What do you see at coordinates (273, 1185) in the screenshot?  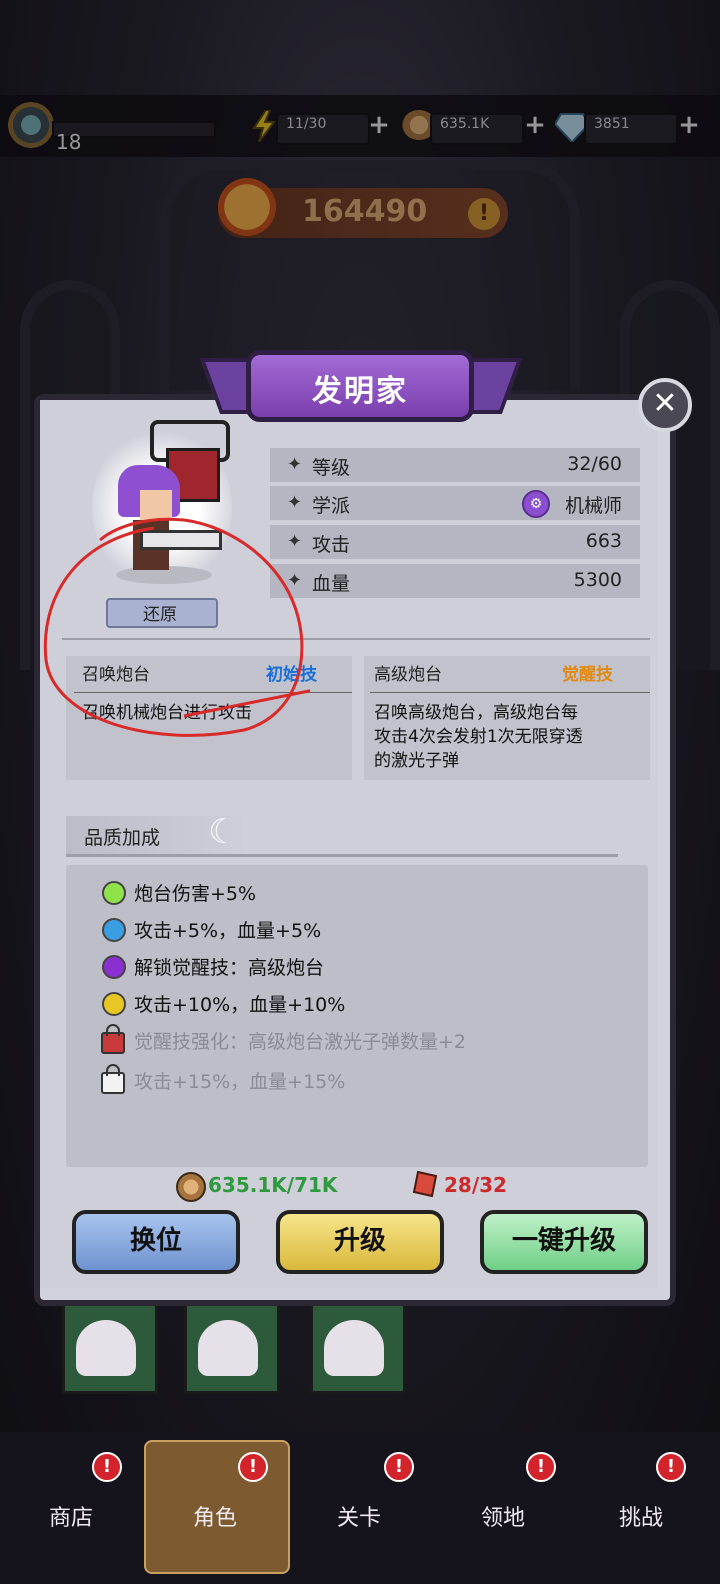 I see `upgrade-coin-cost: 635.1K/71K` at bounding box center [273, 1185].